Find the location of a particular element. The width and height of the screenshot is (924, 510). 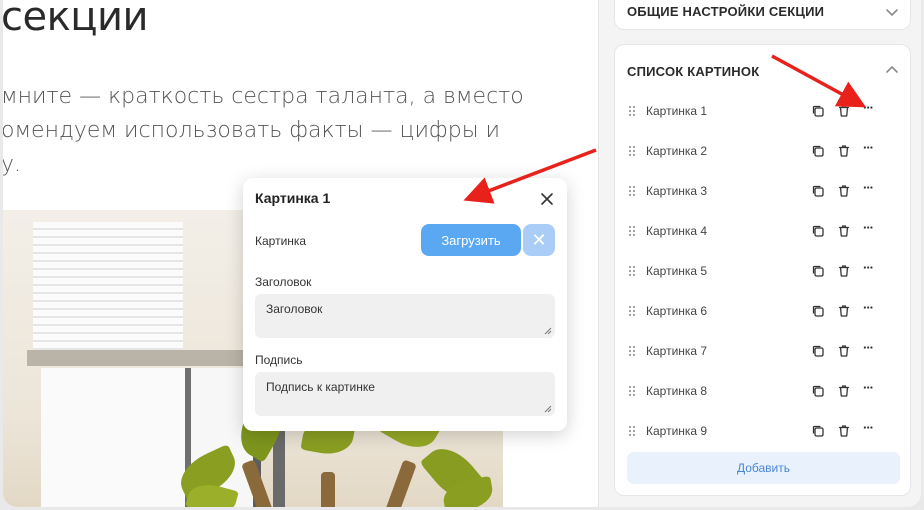

popup-title: Картинка 1 is located at coordinates (293, 198).